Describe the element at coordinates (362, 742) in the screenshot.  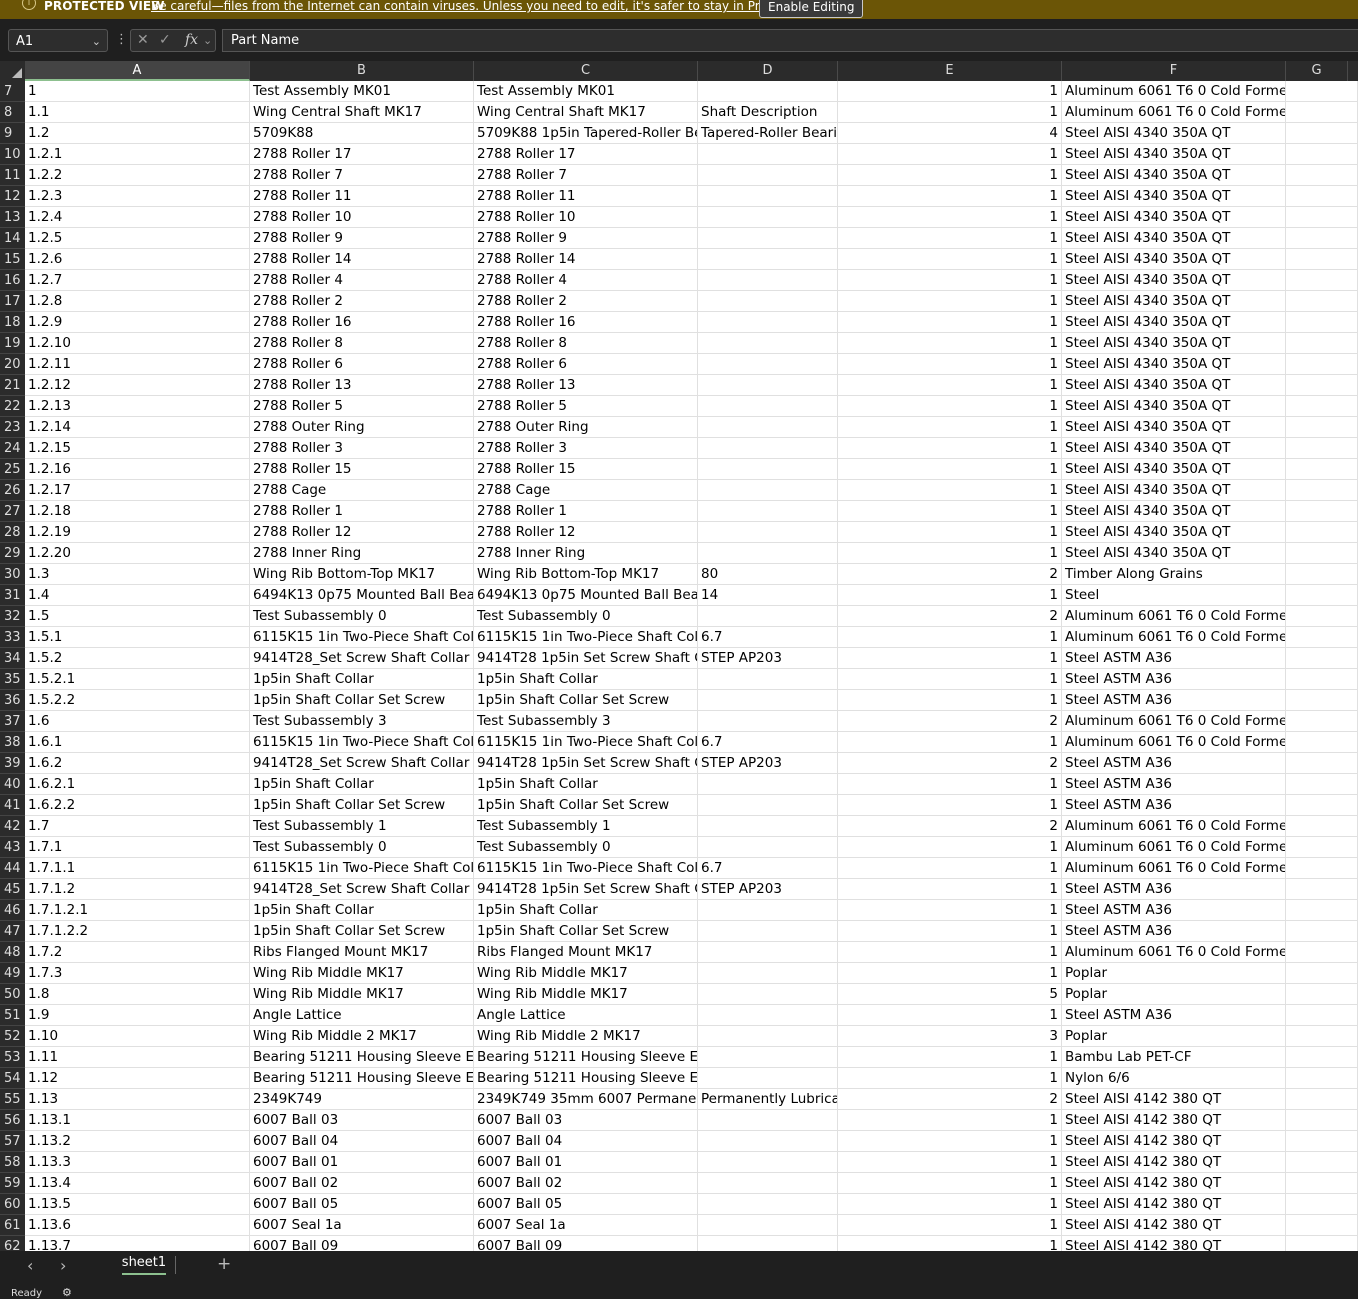
I see `cell-b: 6115K15 1in Two-Piece Shaft Collar` at that location.